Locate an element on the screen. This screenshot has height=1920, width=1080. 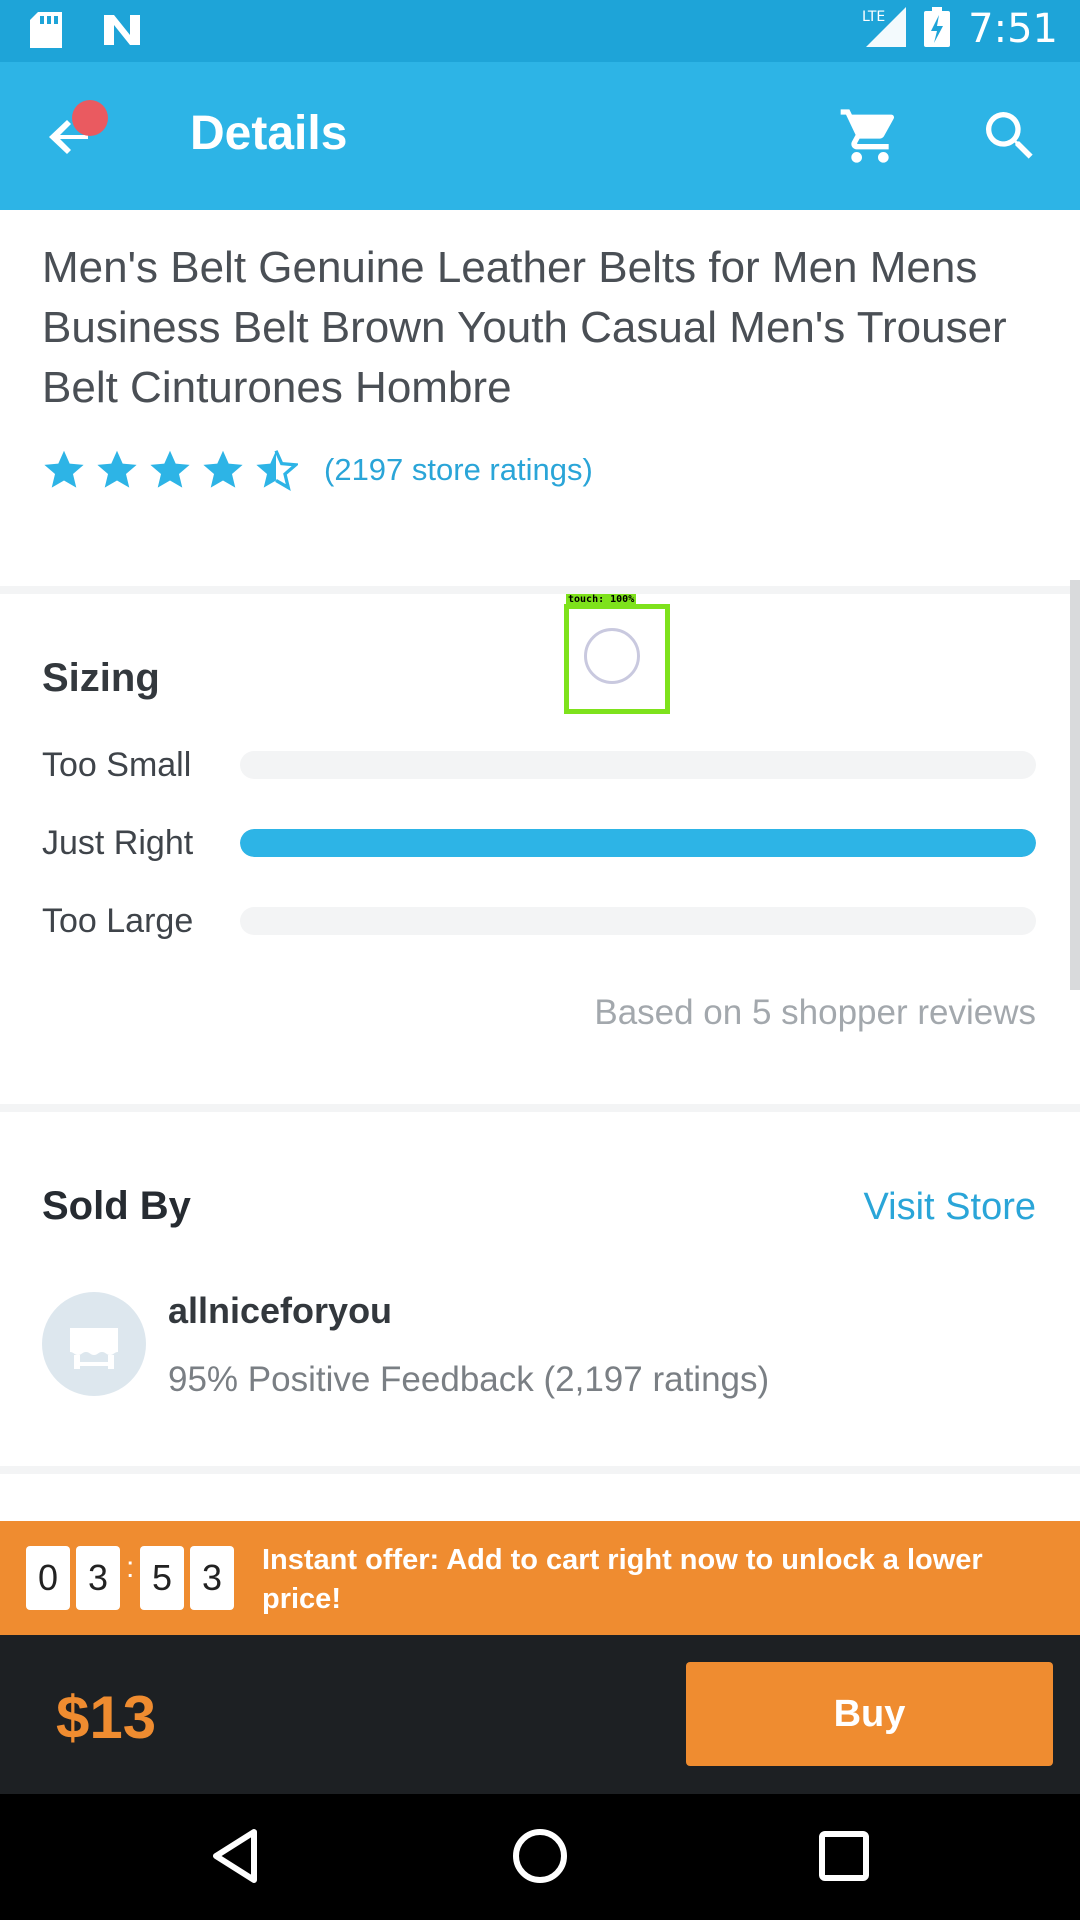
sd-card-icon is located at coordinates (46, 32).